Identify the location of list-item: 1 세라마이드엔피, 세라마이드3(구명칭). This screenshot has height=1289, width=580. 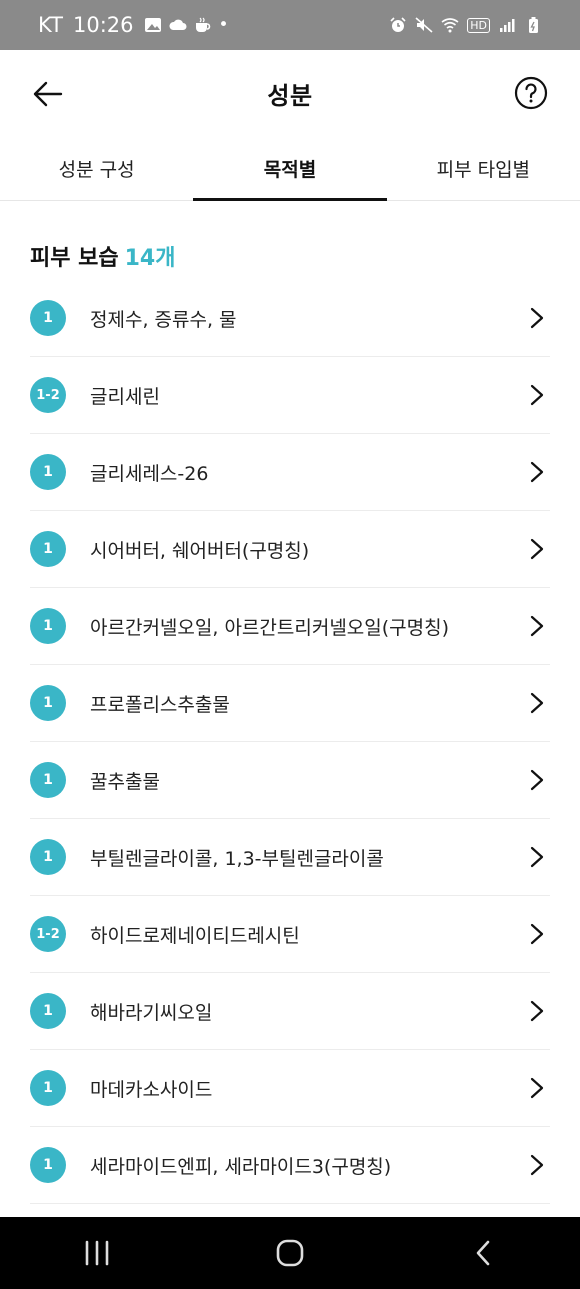
(290, 1165).